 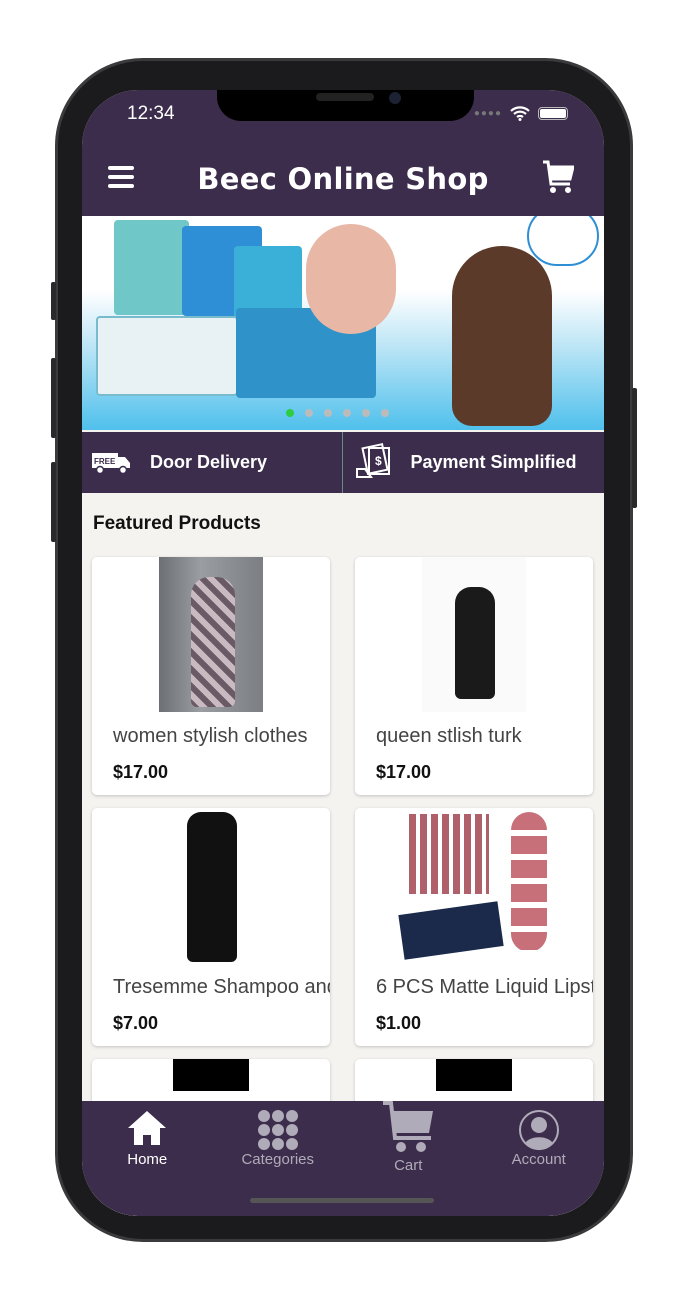 I want to click on tab-home: Home, so click(x=147, y=1158).